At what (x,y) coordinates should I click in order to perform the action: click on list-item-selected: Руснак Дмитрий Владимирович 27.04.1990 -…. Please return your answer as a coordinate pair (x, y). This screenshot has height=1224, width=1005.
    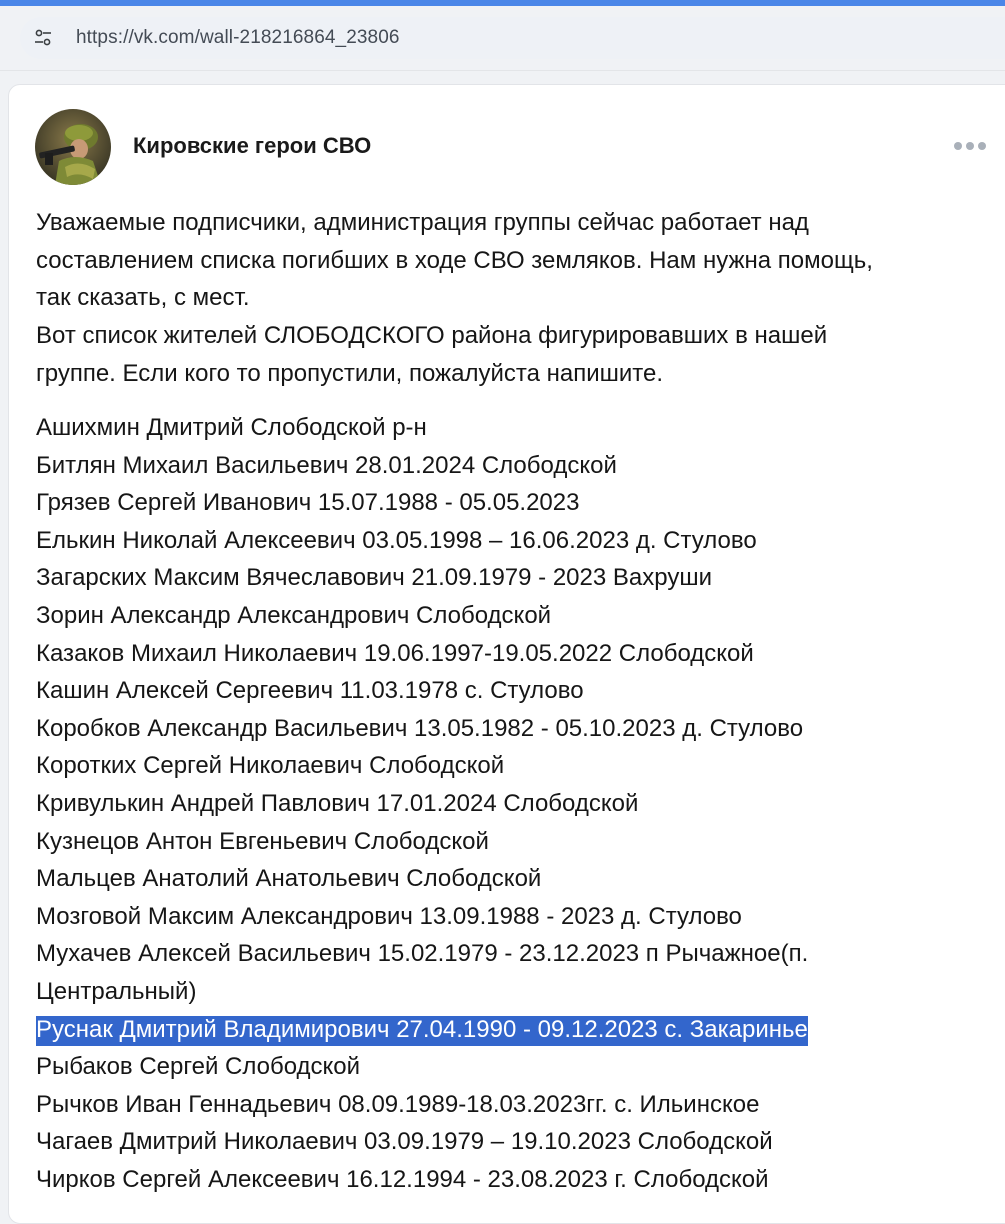
    Looking at the image, I should click on (511, 1030).